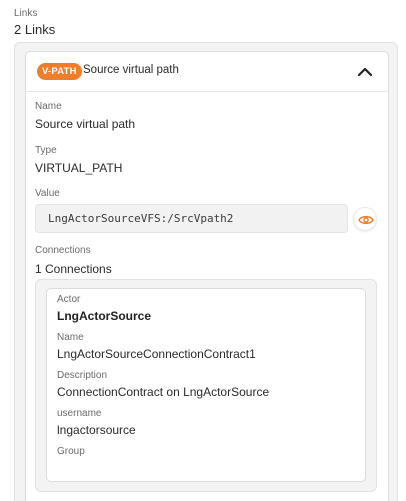  Describe the element at coordinates (70, 337) in the screenshot. I see `connection-name-label: Name` at that location.